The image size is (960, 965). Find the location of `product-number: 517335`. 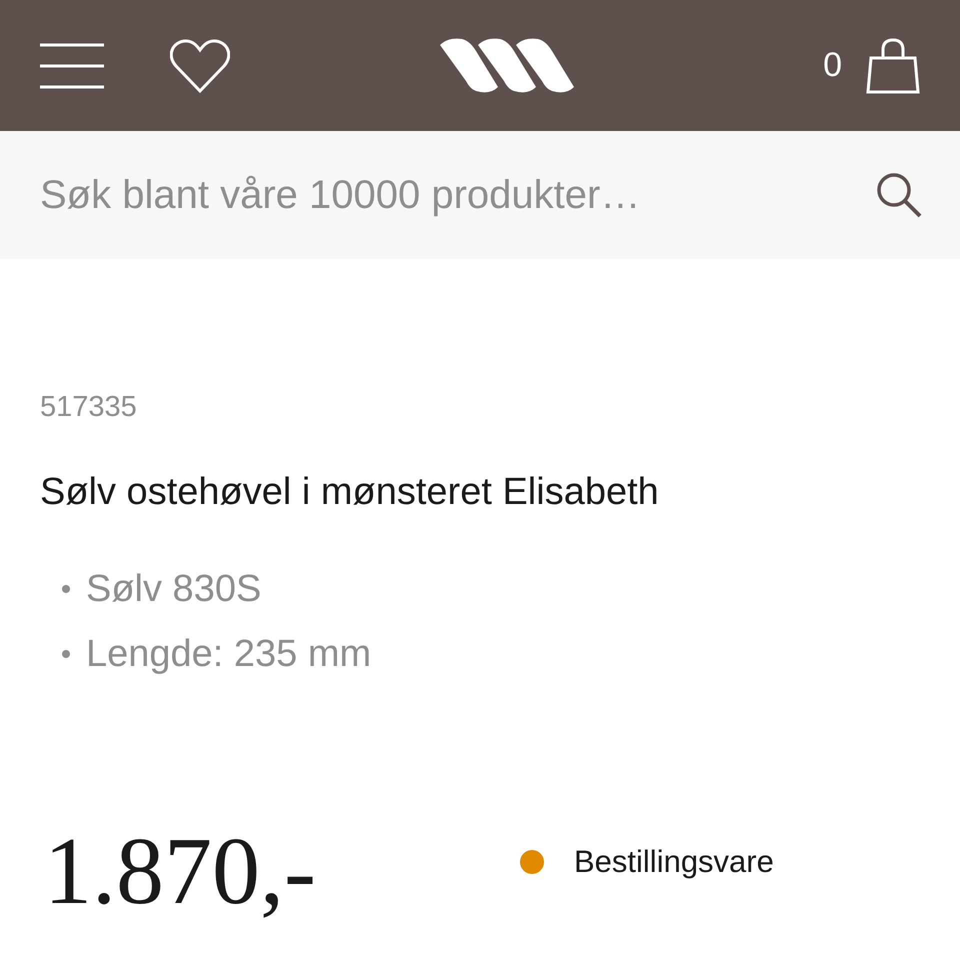

product-number: 517335 is located at coordinates (89, 407).